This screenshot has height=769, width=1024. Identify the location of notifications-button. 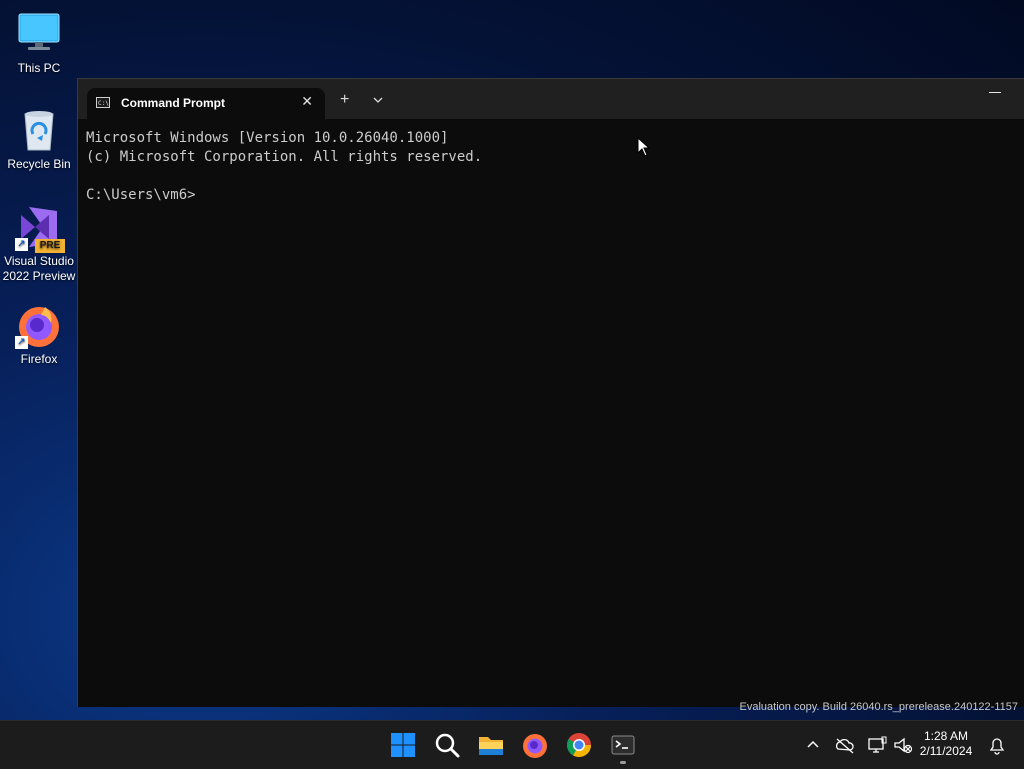
(997, 745).